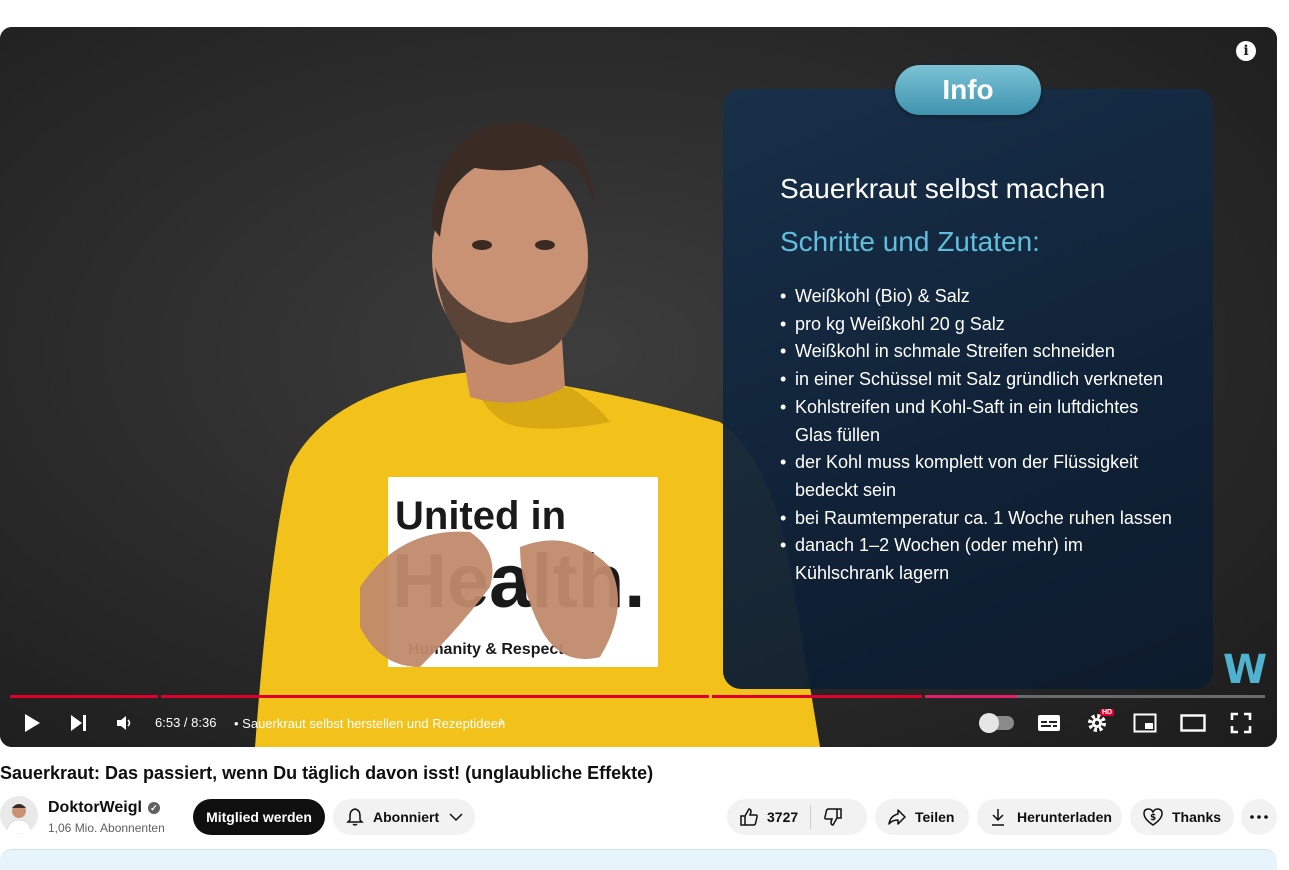 This screenshot has height=870, width=1289. I want to click on shirt-text-line1: United in, so click(480, 516).